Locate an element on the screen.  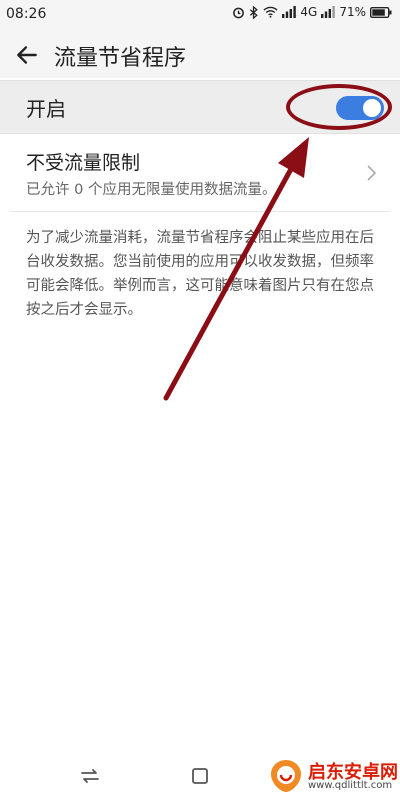
data-saver-switch is located at coordinates (360, 108).